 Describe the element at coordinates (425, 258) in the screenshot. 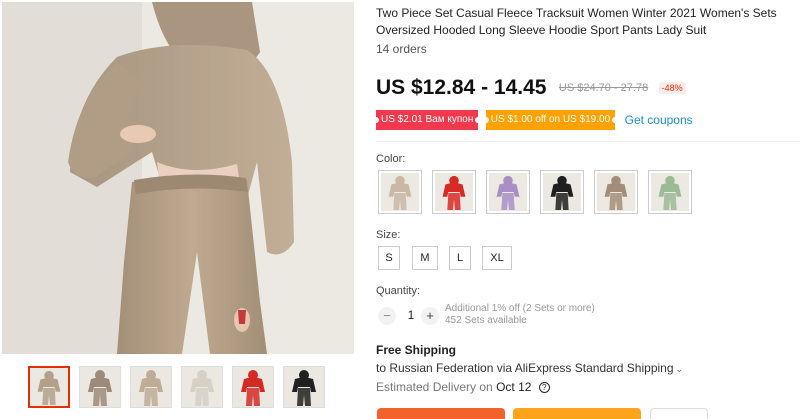

I see `size-option-m: M` at that location.